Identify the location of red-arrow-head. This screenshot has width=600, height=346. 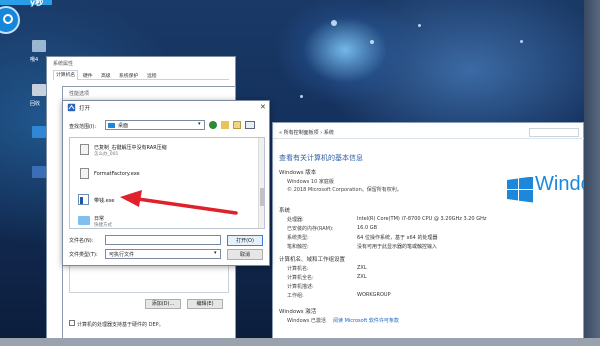
(131, 198).